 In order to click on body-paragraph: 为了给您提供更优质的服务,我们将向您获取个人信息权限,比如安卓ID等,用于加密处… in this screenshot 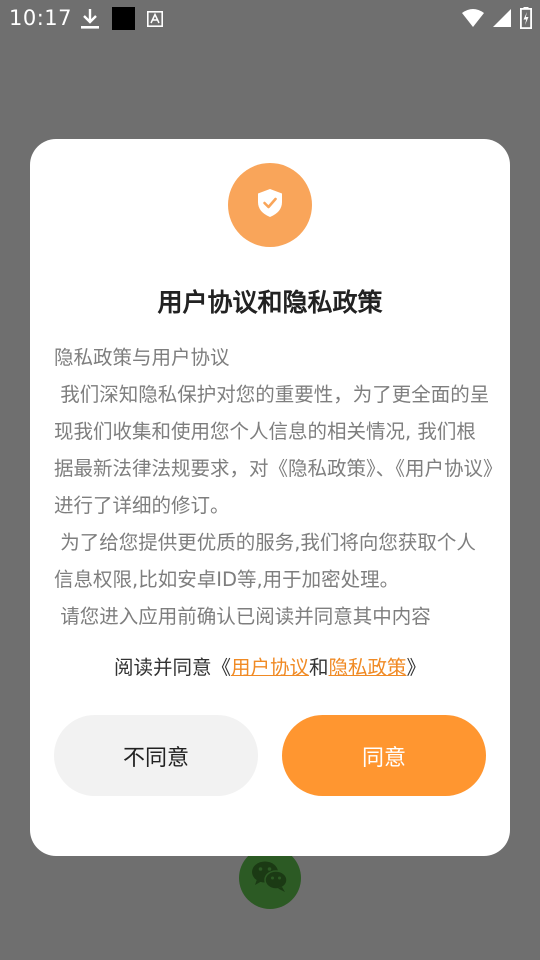, I will do `click(265, 561)`.